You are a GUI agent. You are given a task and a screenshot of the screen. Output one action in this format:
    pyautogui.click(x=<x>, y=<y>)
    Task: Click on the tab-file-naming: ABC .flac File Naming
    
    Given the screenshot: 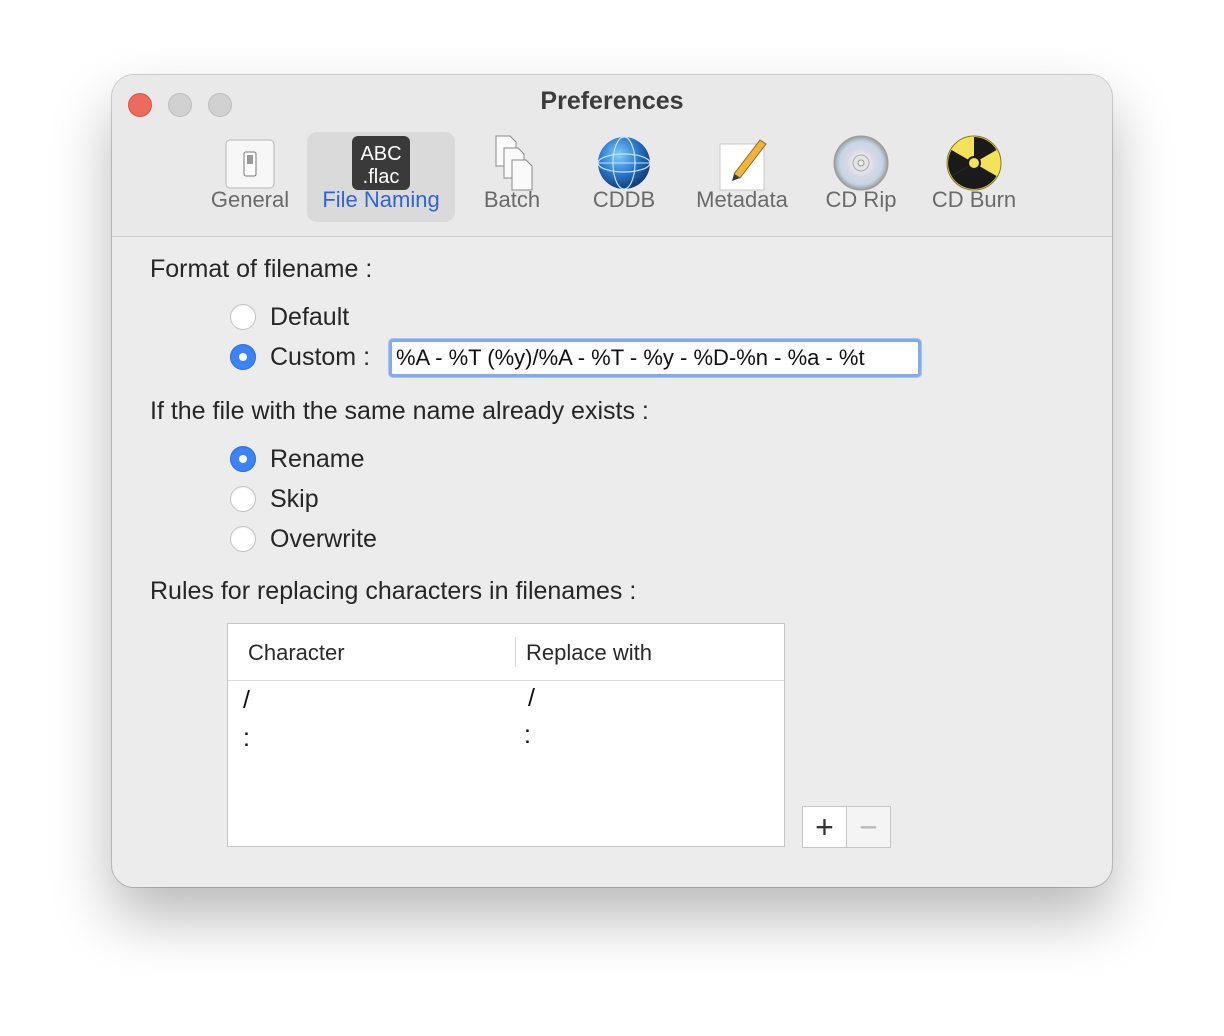 What is the action you would take?
    pyautogui.click(x=381, y=177)
    